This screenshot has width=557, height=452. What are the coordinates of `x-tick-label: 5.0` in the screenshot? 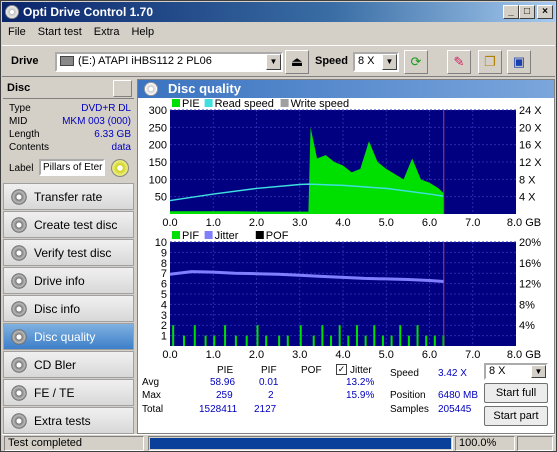 It's located at (386, 223).